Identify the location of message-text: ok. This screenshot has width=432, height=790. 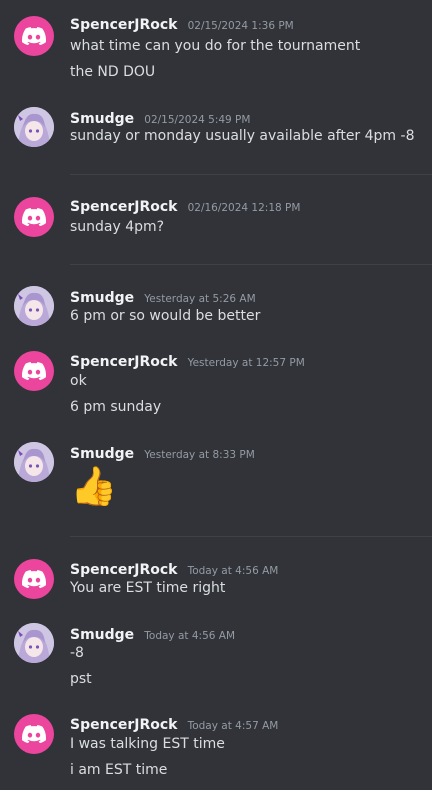
(78, 381).